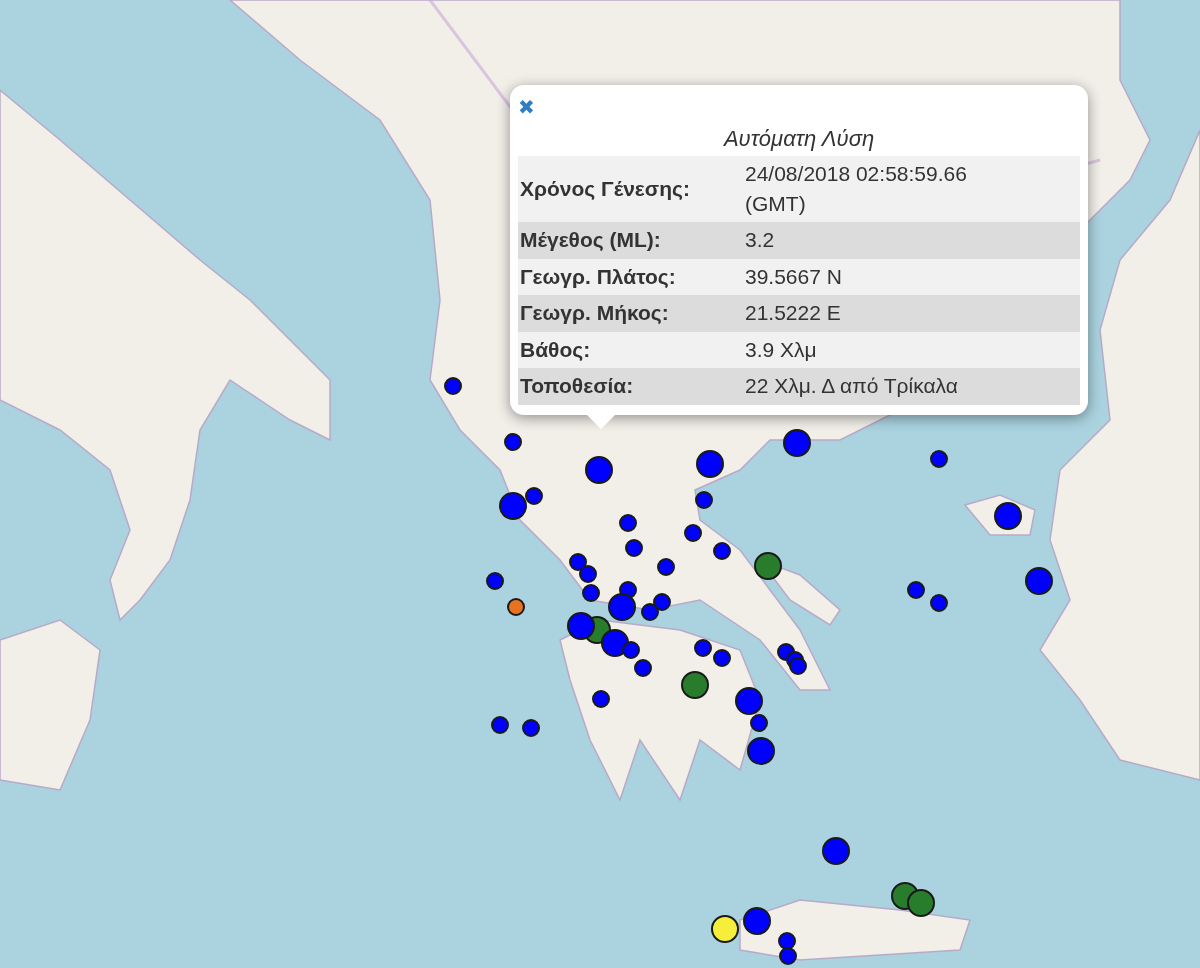 Image resolution: width=1200 pixels, height=968 pixels. I want to click on field-label: Βάθος:, so click(630, 350).